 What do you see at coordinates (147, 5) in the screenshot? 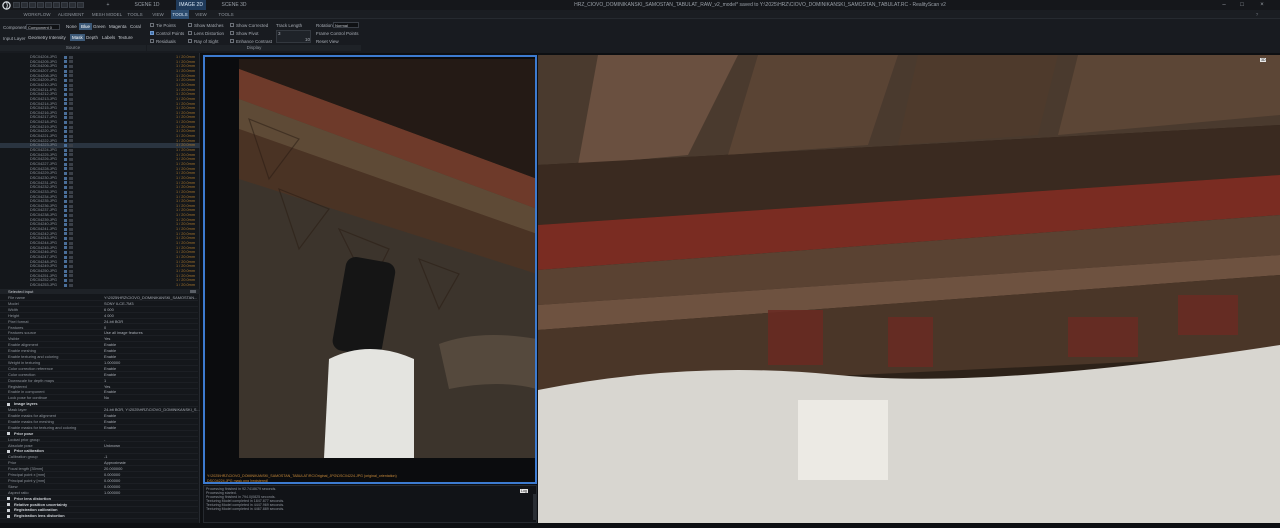
I see `tab-scene-1d: SCENE 1D` at bounding box center [147, 5].